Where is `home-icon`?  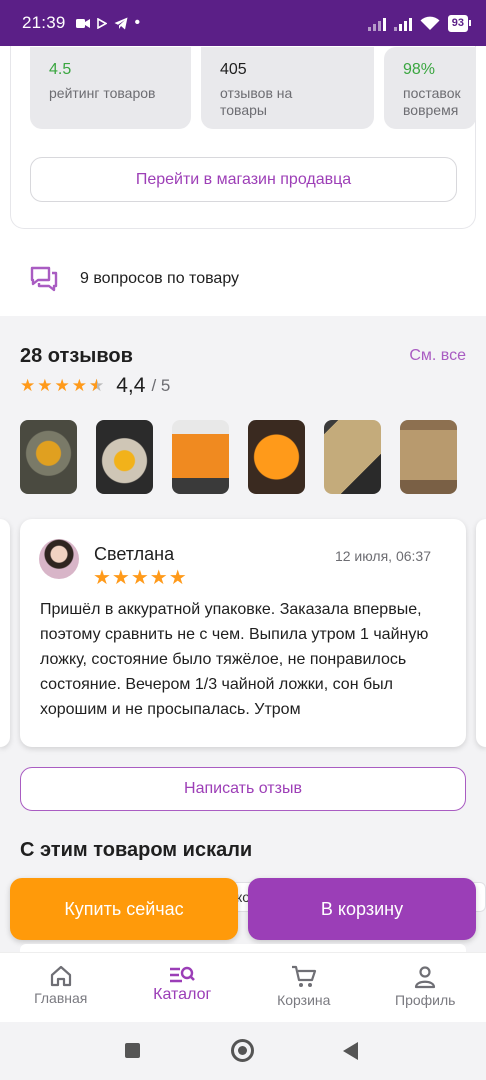 home-icon is located at coordinates (60, 976).